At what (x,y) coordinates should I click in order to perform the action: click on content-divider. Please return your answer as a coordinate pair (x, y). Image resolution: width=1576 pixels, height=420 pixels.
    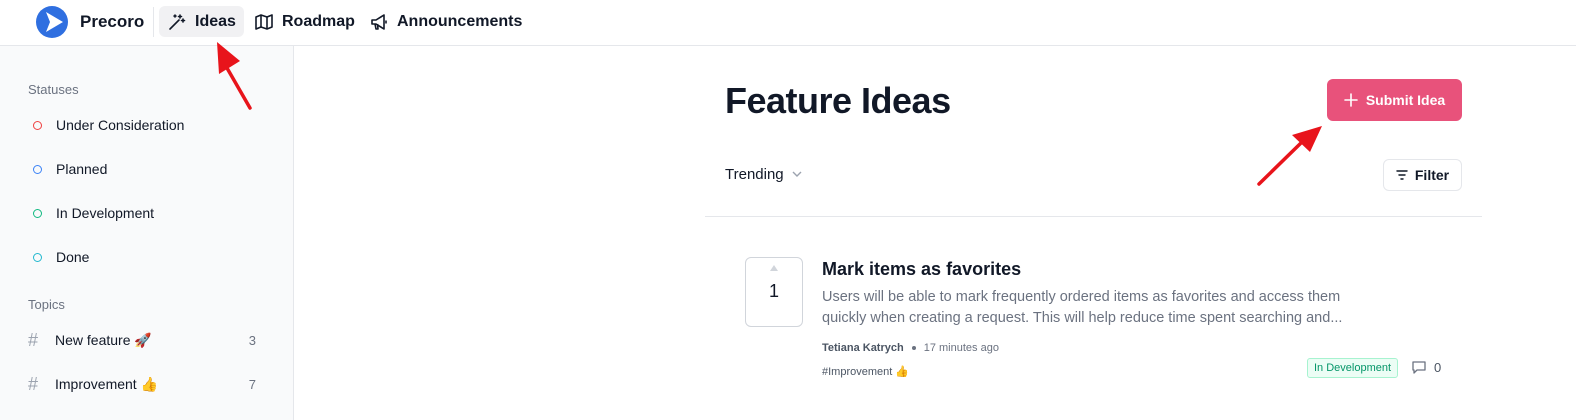
    Looking at the image, I should click on (1093, 216).